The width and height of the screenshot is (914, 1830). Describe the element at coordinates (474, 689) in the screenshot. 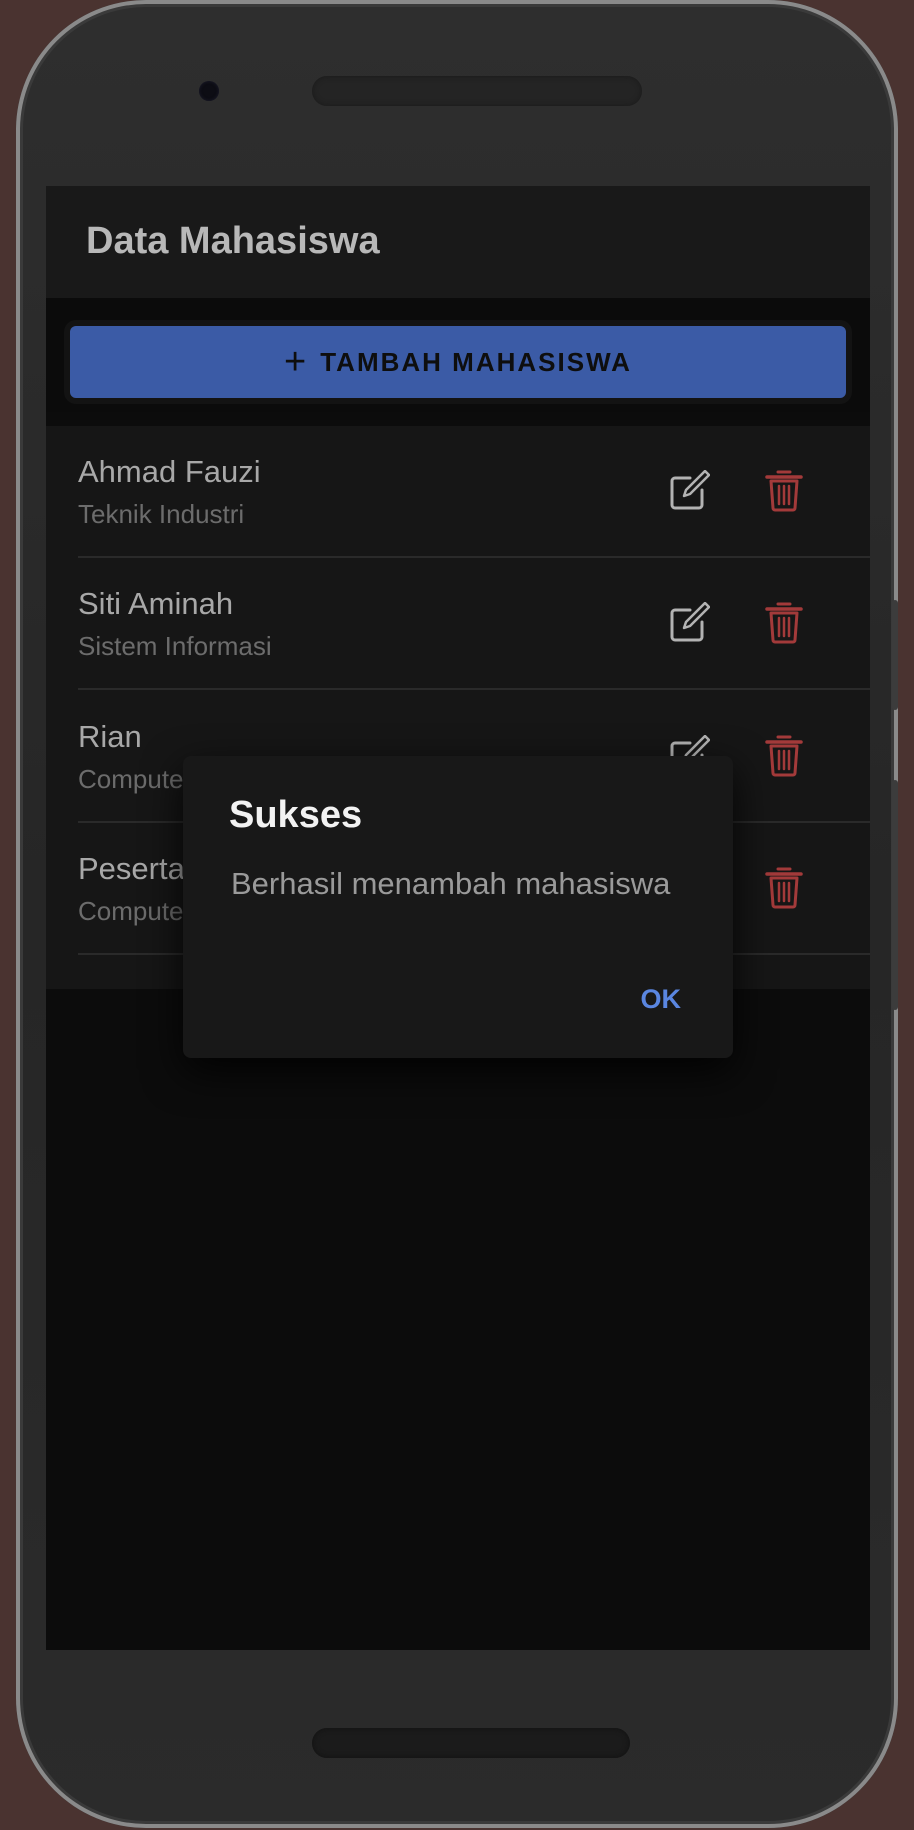

I see `divider` at that location.